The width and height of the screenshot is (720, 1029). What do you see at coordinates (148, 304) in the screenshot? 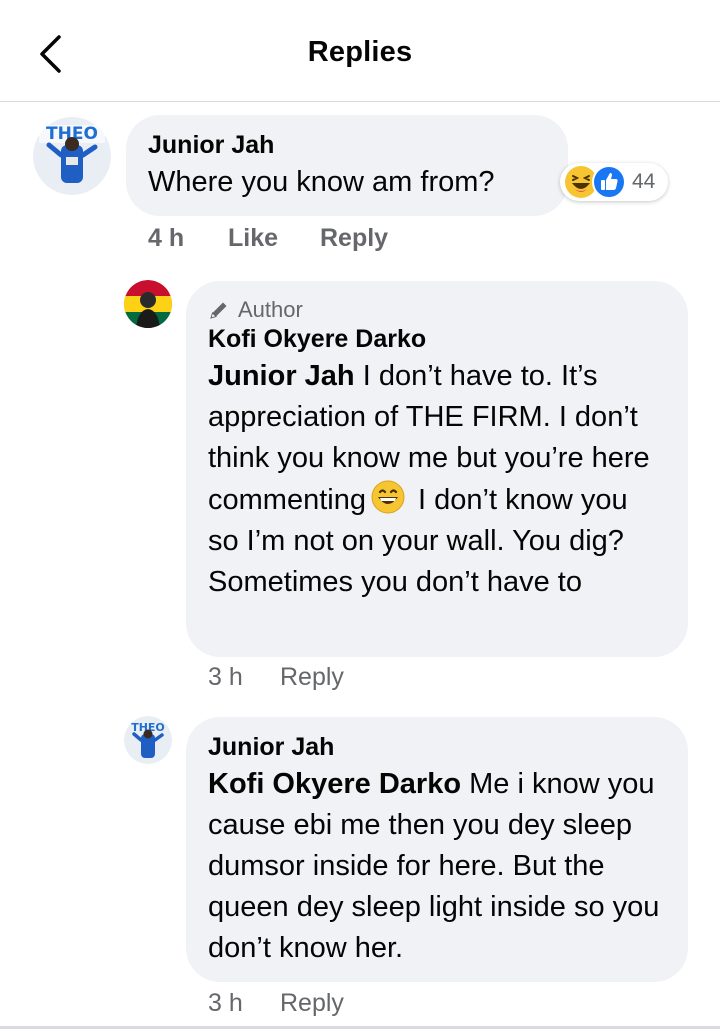
I see `avatar` at bounding box center [148, 304].